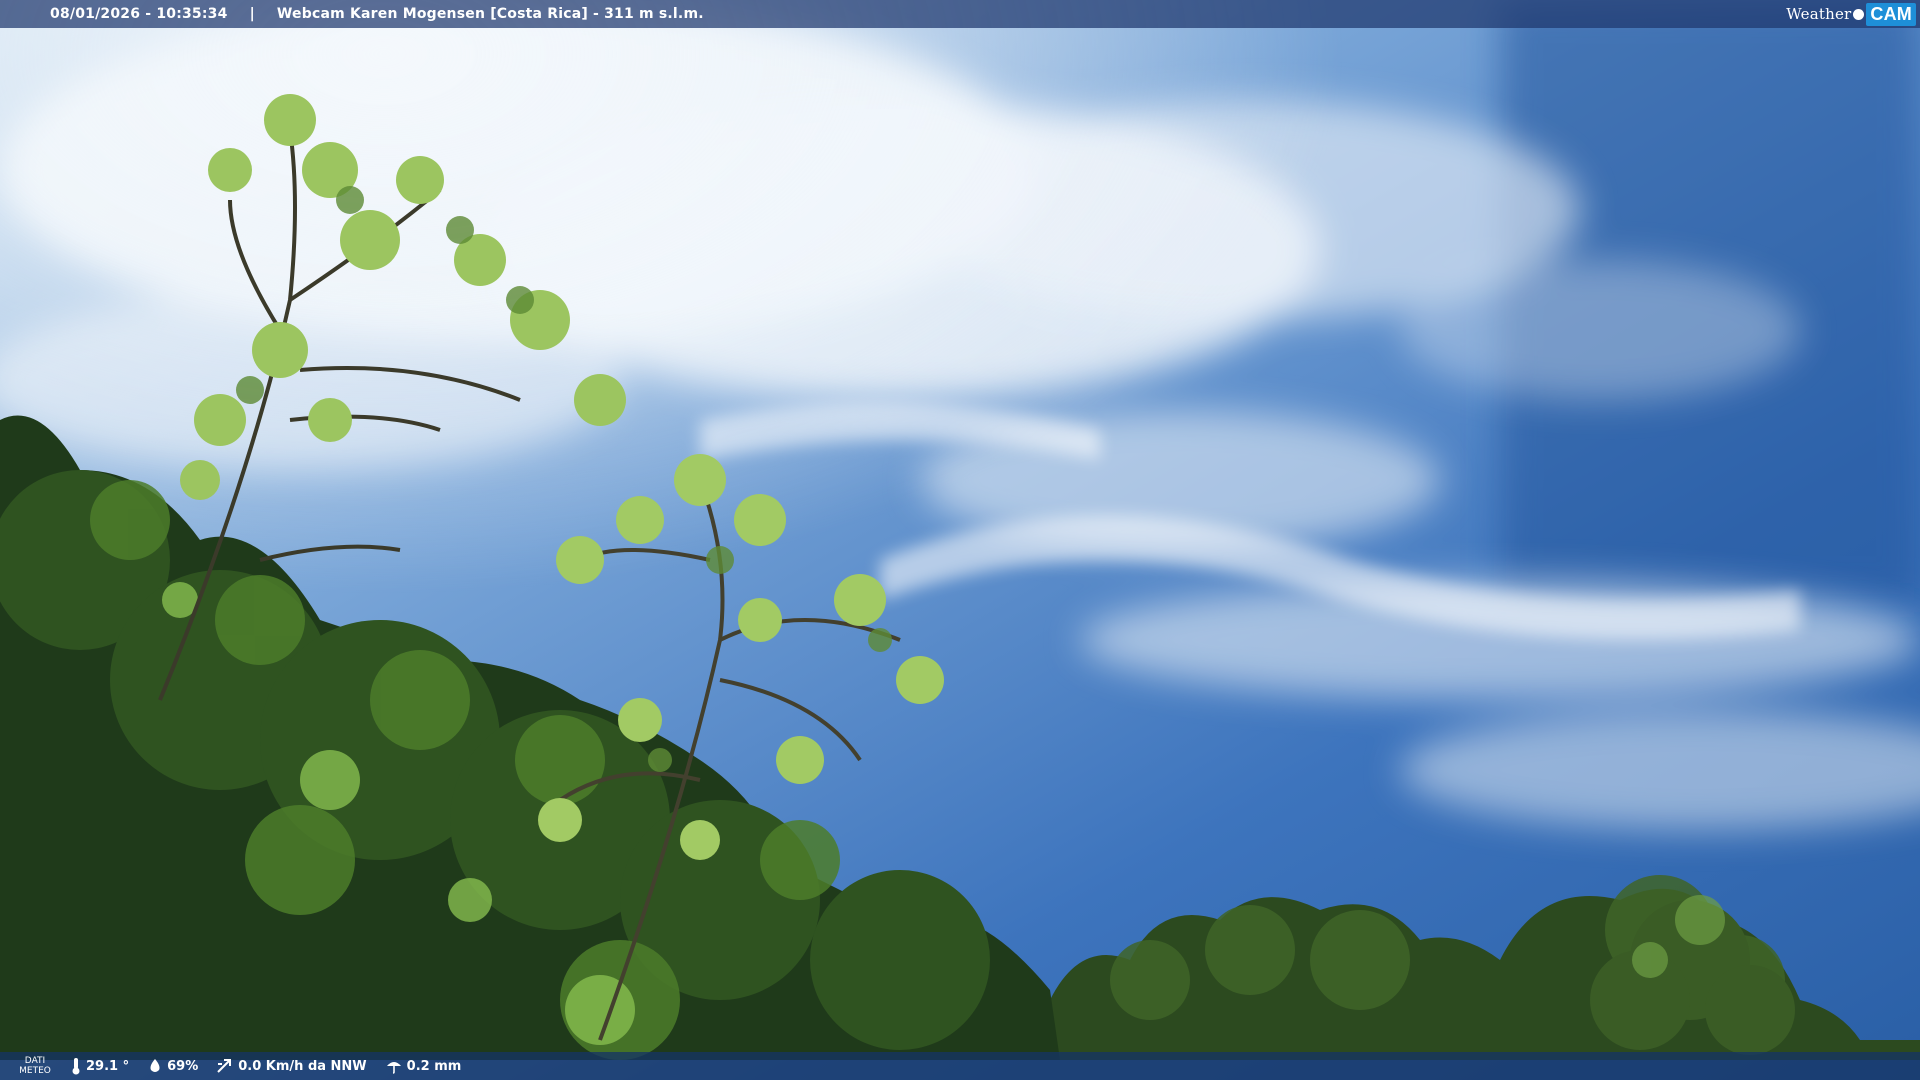 The width and height of the screenshot is (1920, 1080). I want to click on humidity-value: 69%, so click(183, 1066).